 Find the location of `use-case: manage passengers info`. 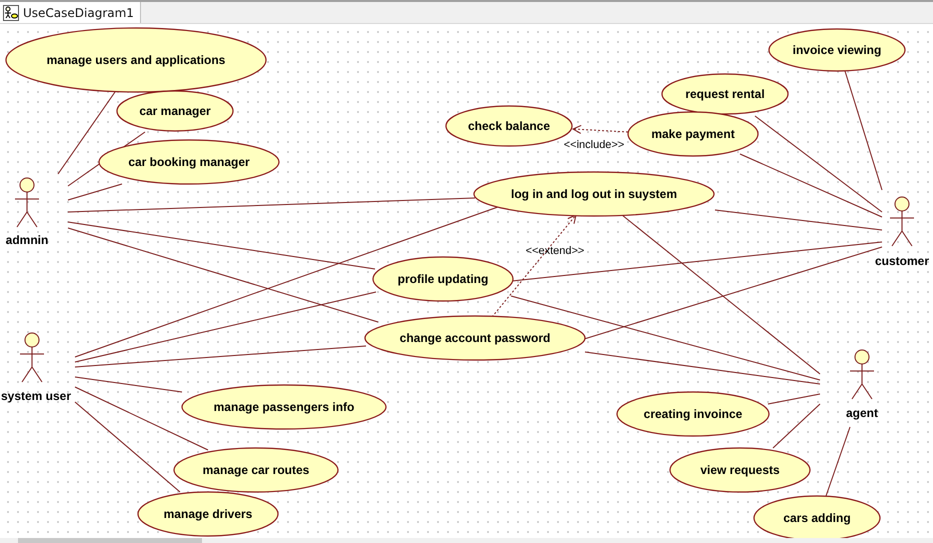

use-case: manage passengers info is located at coordinates (284, 407).